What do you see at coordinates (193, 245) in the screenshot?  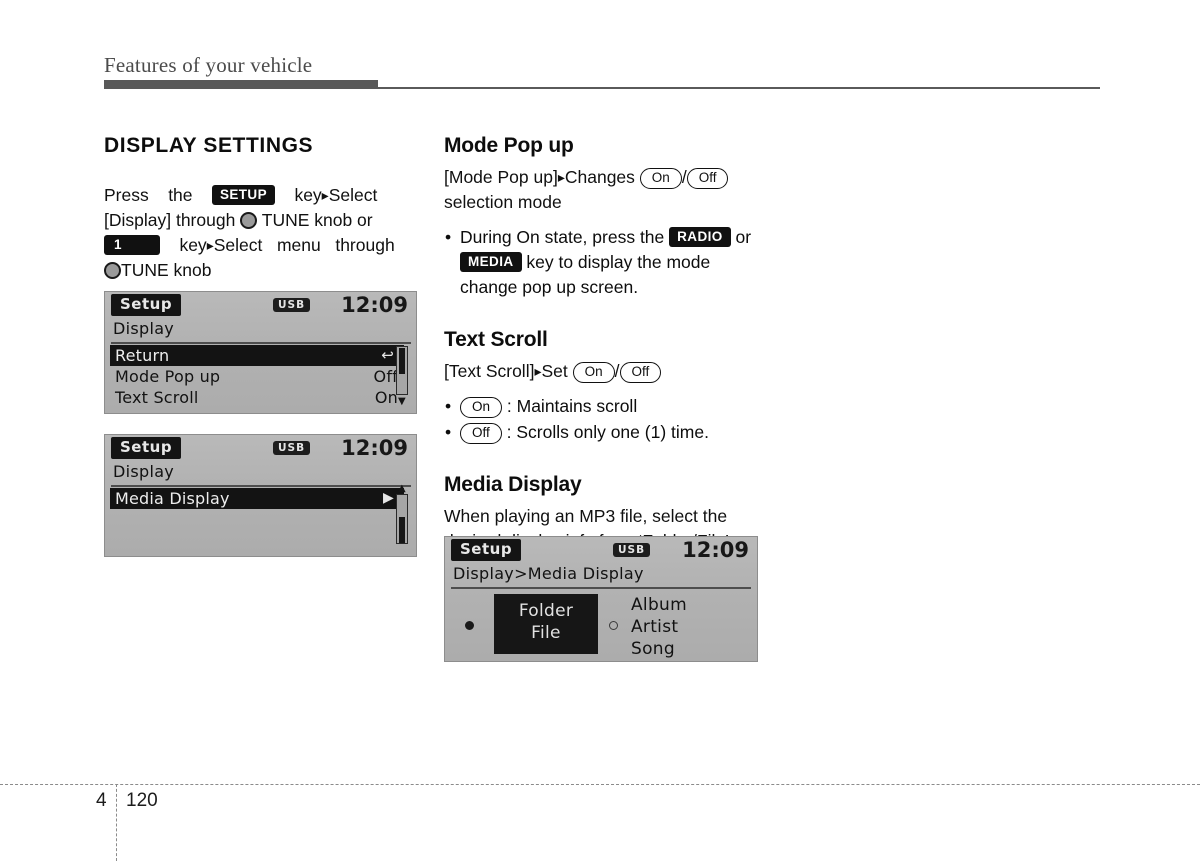 I see `intro-text-key-2: key` at bounding box center [193, 245].